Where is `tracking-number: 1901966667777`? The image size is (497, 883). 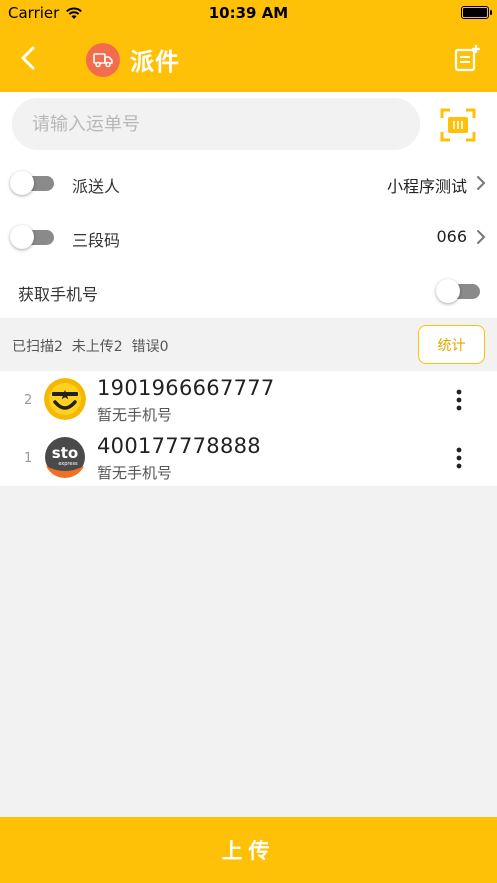
tracking-number: 1901966667777 is located at coordinates (186, 388).